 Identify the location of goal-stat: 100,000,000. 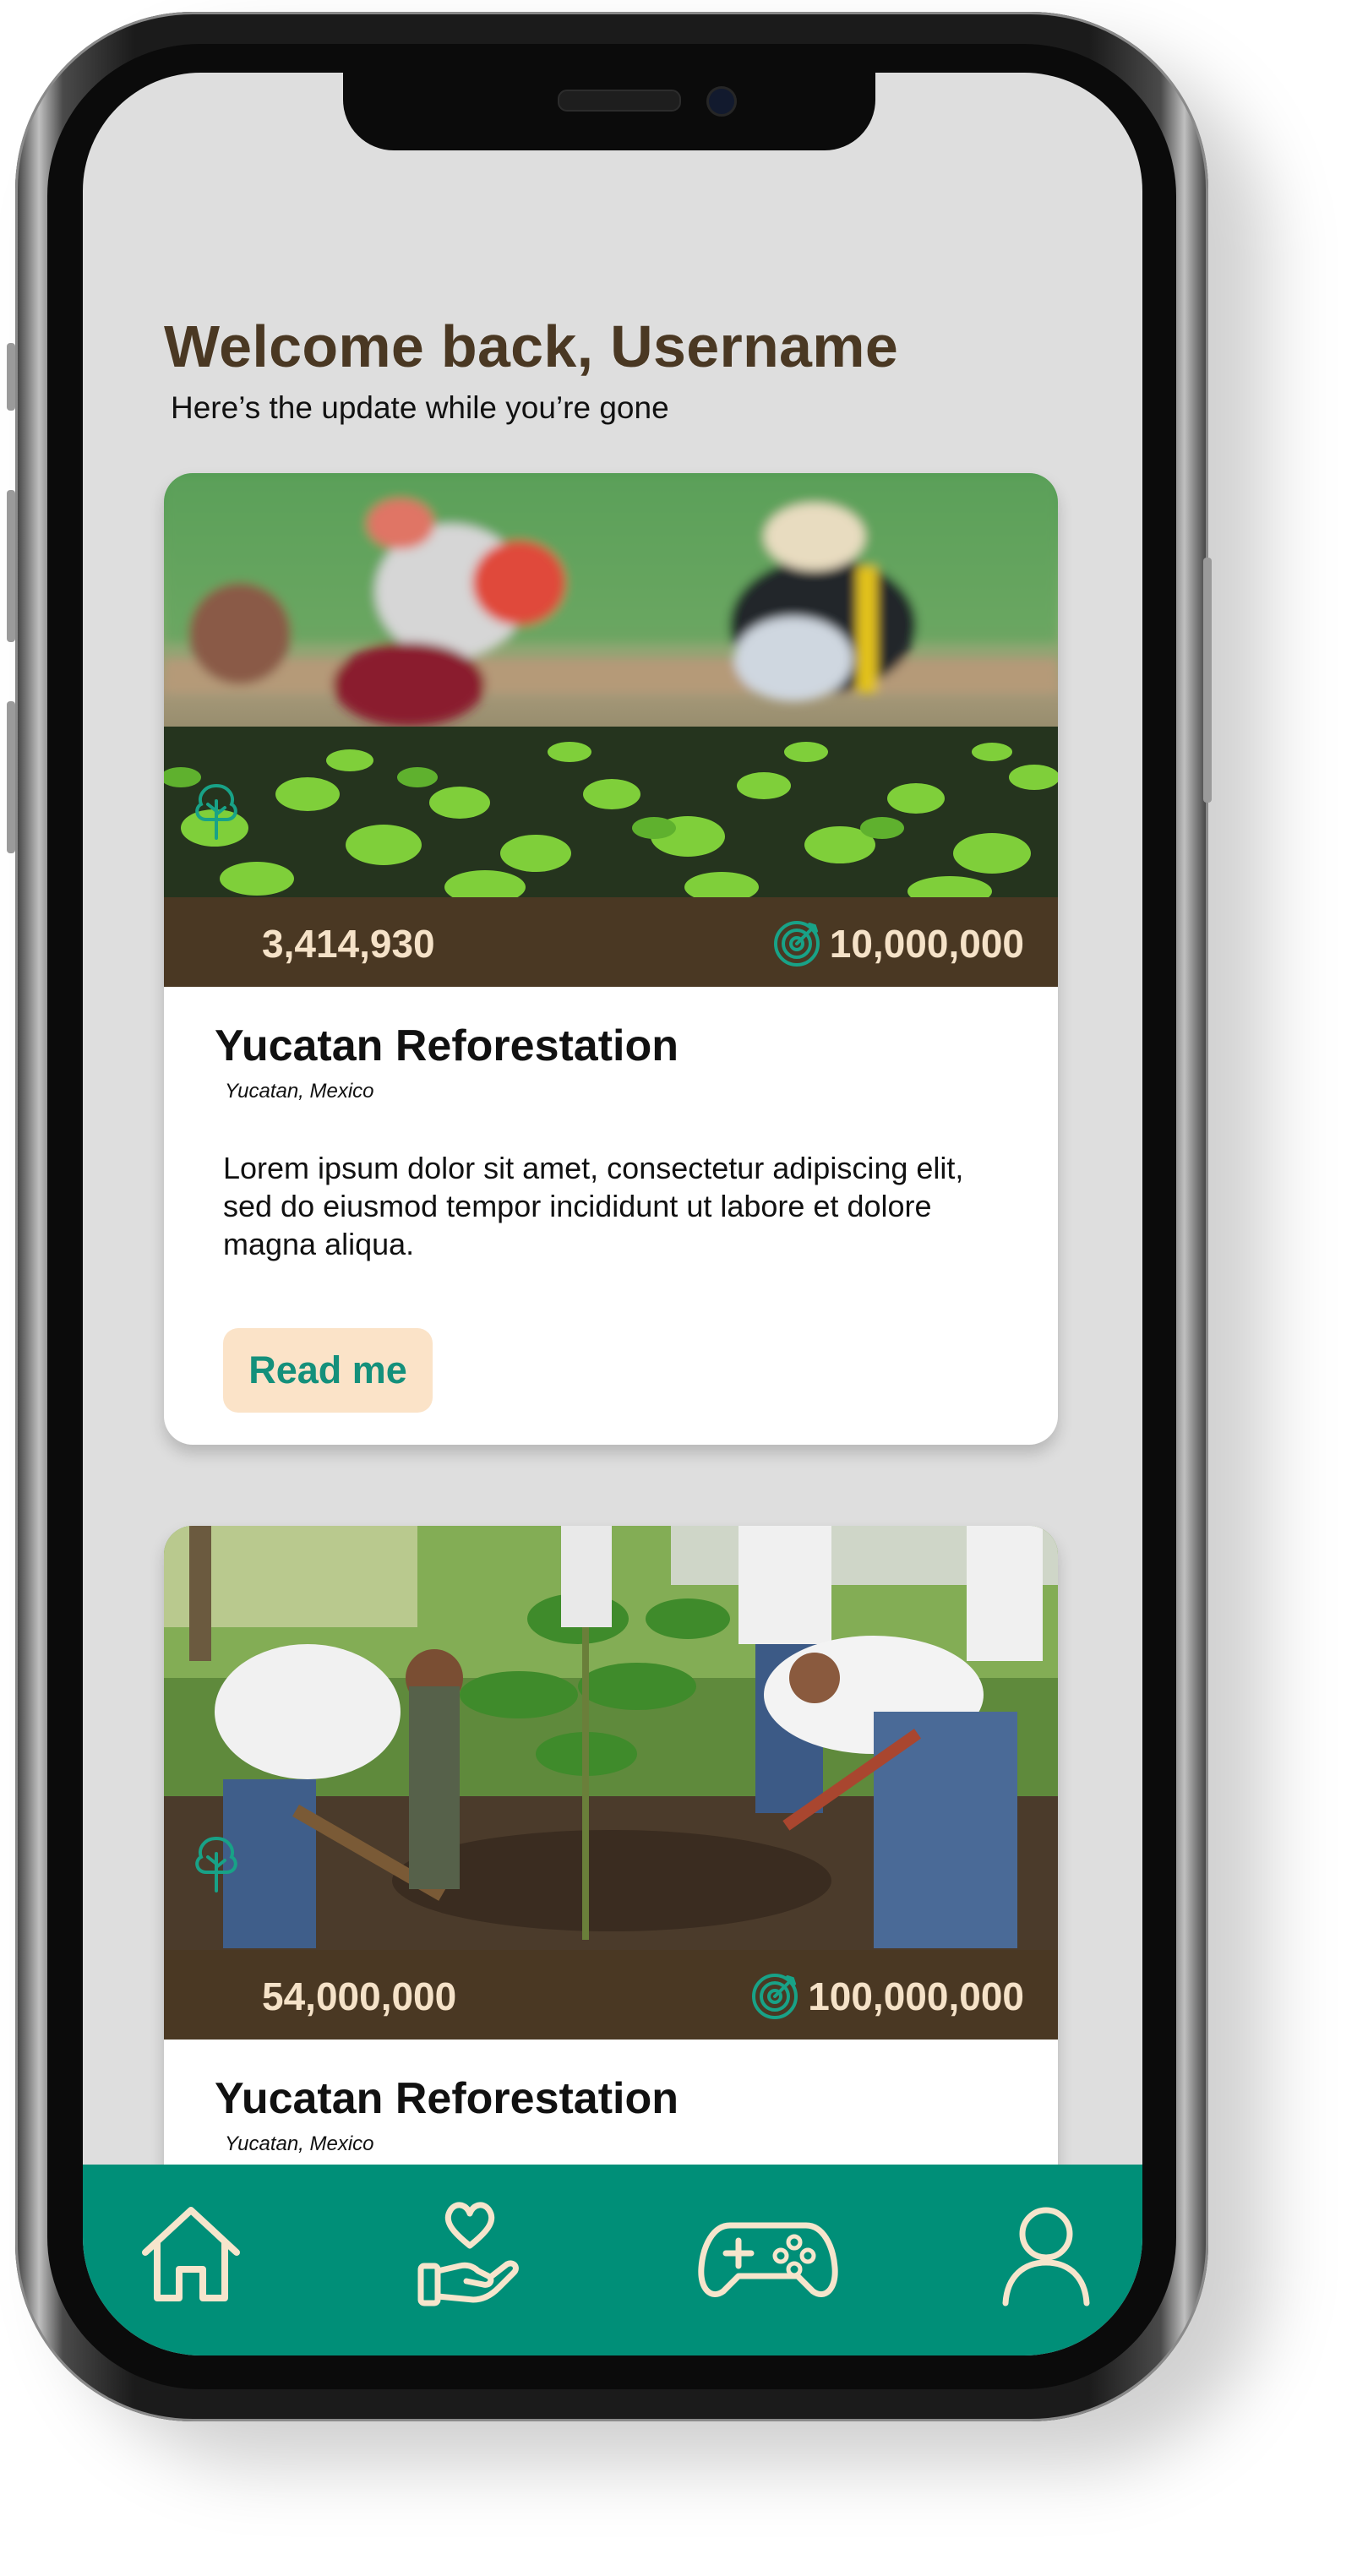
(887, 1996).